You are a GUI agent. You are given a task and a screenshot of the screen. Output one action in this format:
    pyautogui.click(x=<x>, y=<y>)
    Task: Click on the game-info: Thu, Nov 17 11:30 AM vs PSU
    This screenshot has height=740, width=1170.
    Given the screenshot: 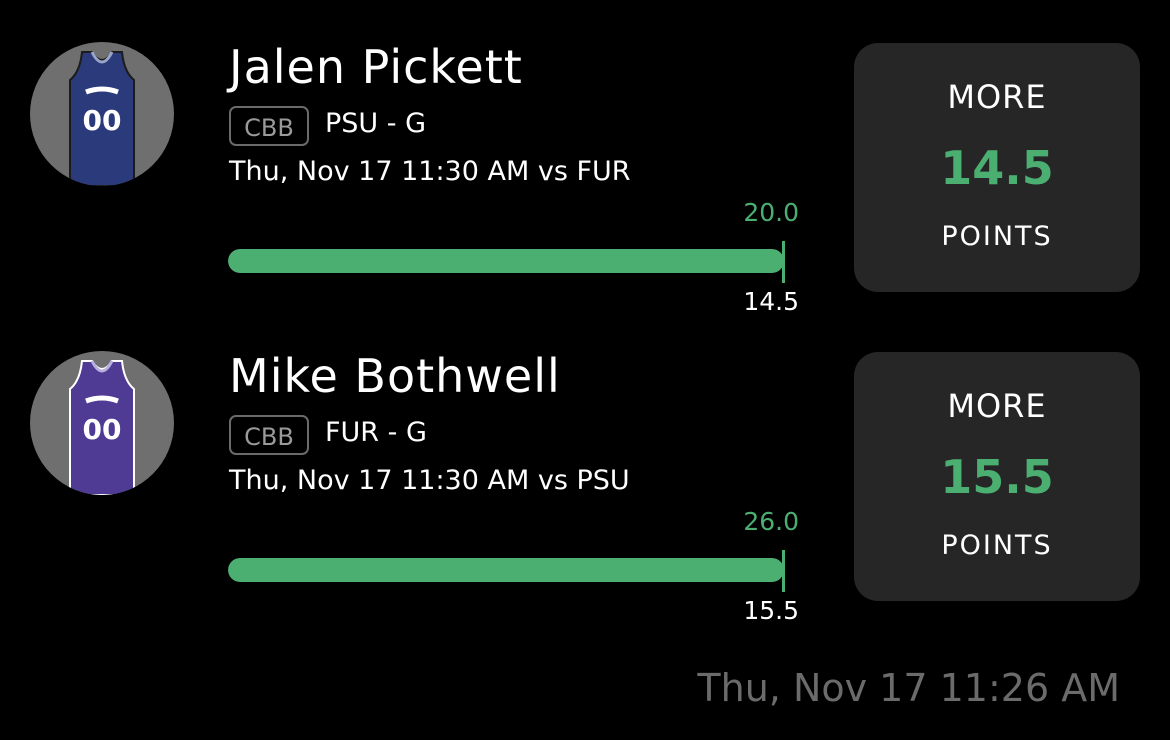 What is the action you would take?
    pyautogui.click(x=429, y=480)
    